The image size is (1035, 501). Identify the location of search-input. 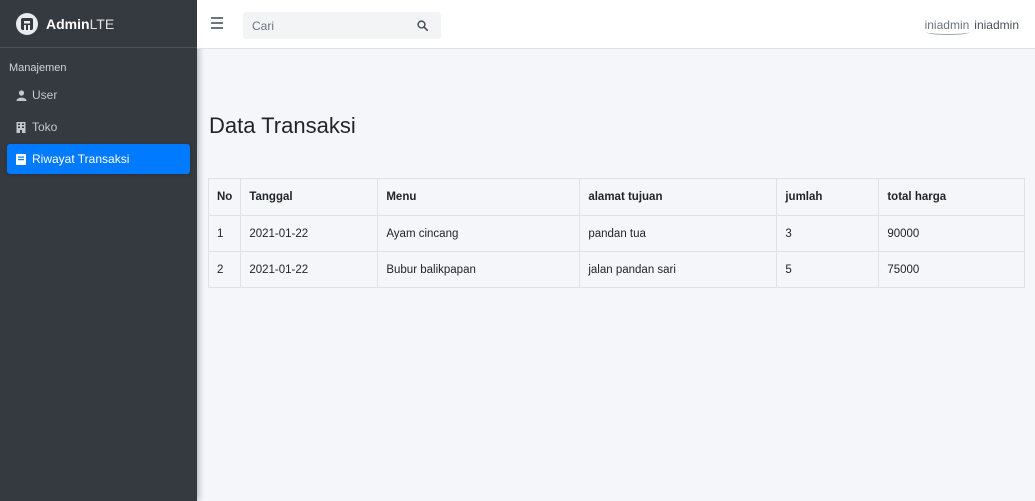
(325, 25).